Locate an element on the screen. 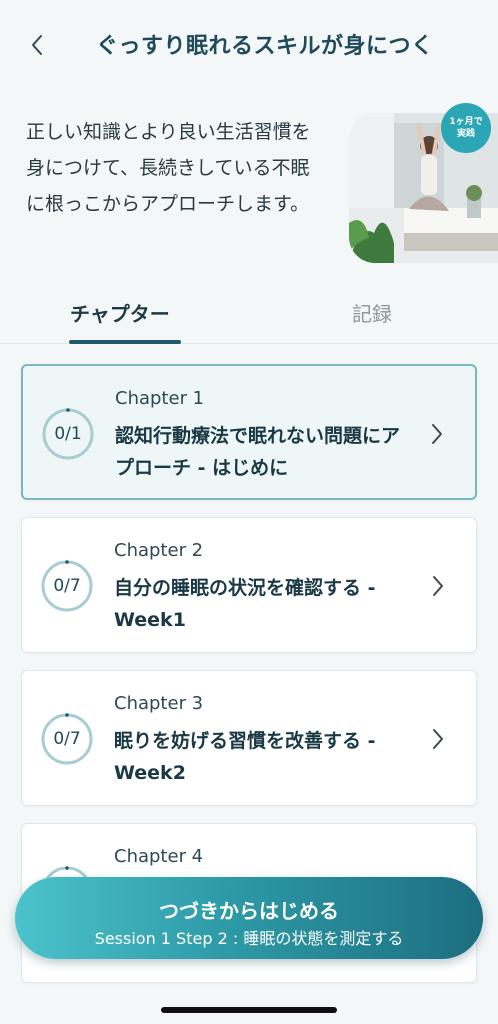  tab-records: 記録 is located at coordinates (372, 312).